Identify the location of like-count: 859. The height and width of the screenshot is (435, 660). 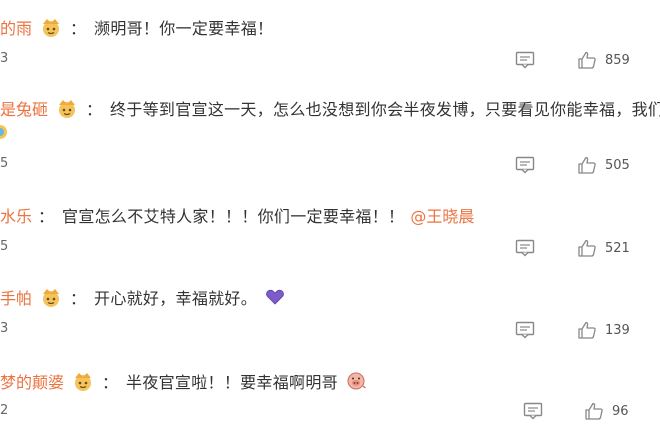
(617, 60).